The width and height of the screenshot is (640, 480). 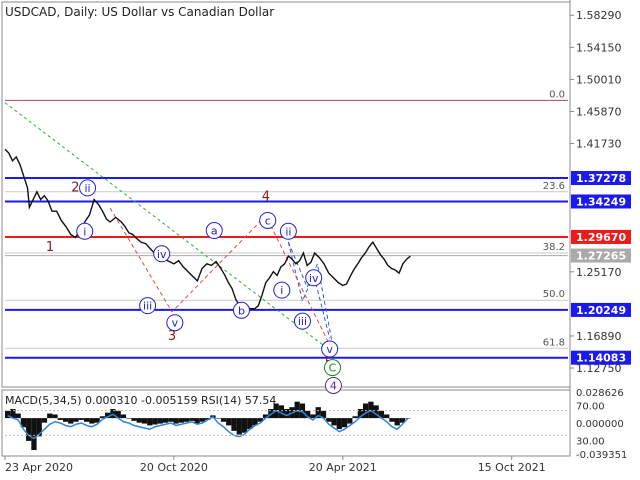 I want to click on price-tag-label: 1.34249, so click(x=601, y=201).